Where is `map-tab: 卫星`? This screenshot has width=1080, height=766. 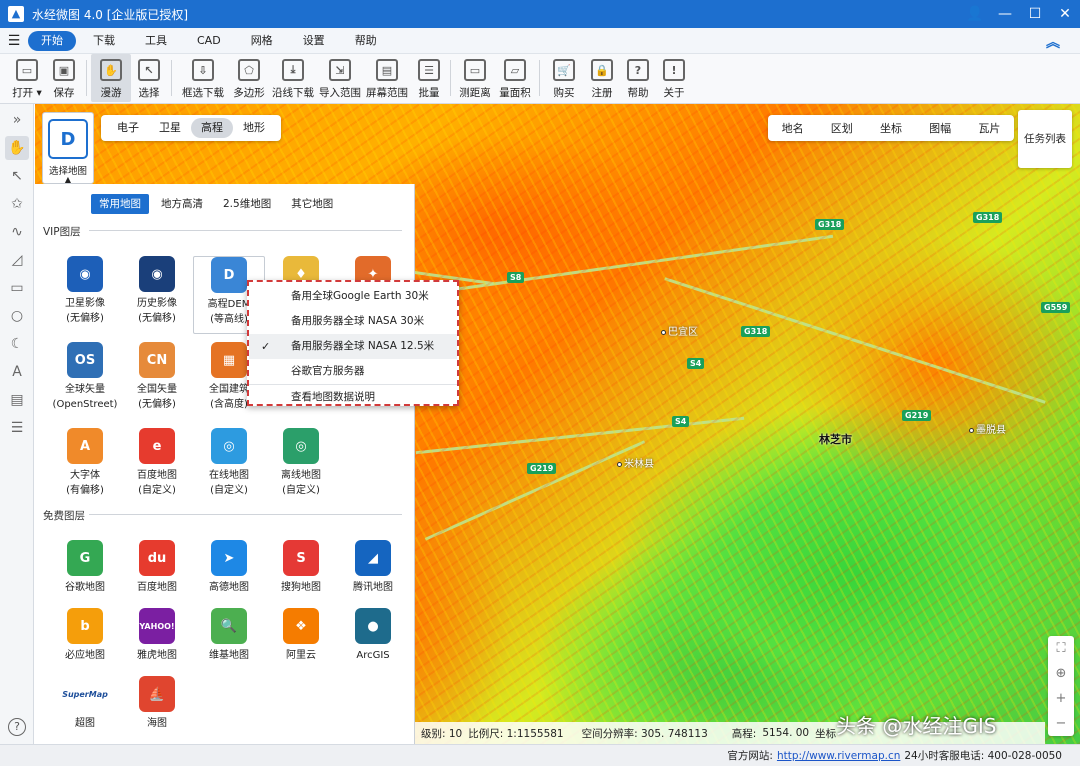 map-tab: 卫星 is located at coordinates (170, 128).